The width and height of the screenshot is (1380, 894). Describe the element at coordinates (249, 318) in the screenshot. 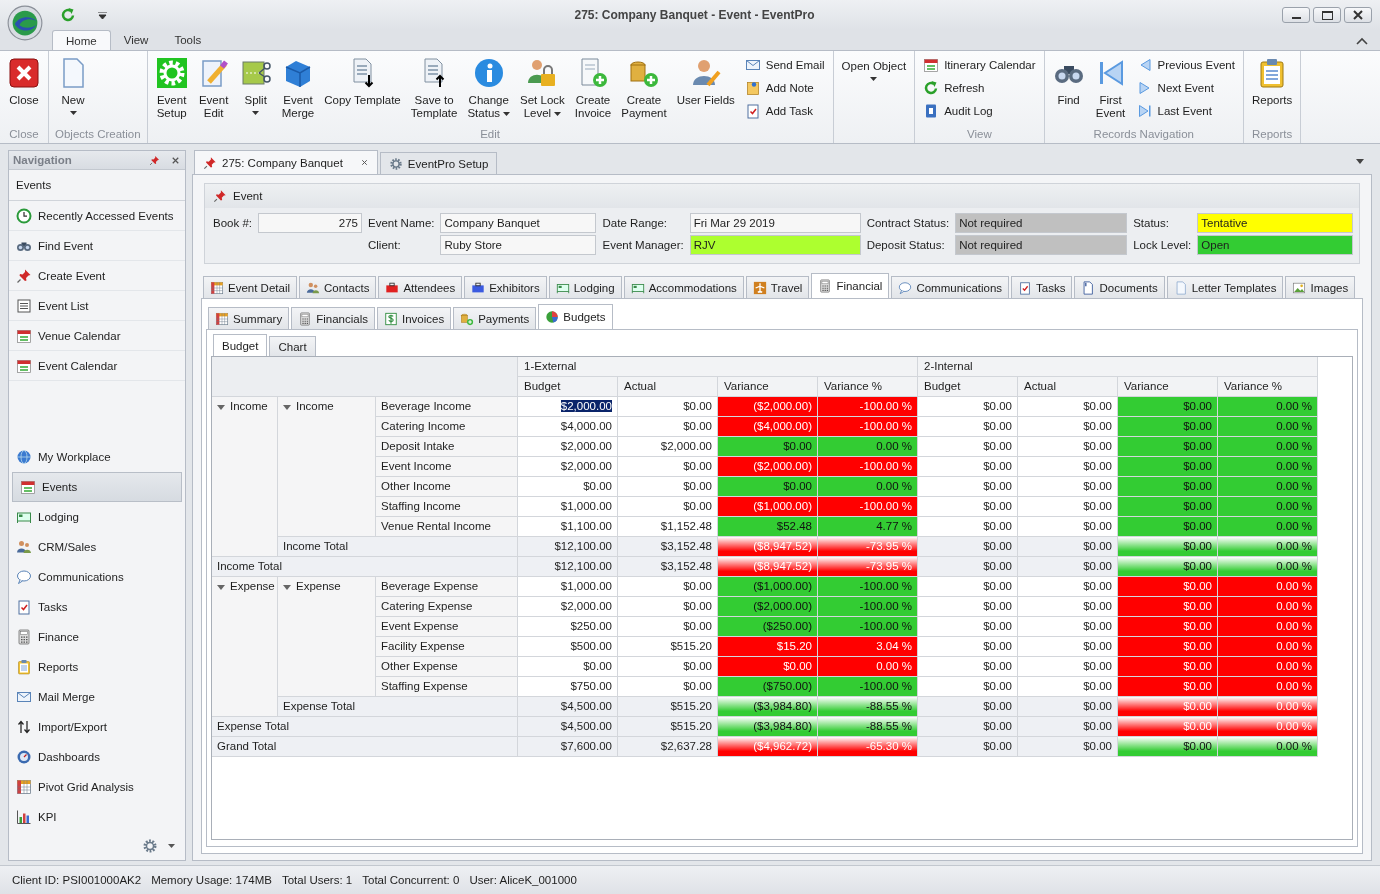

I see `tab: Summary` at that location.